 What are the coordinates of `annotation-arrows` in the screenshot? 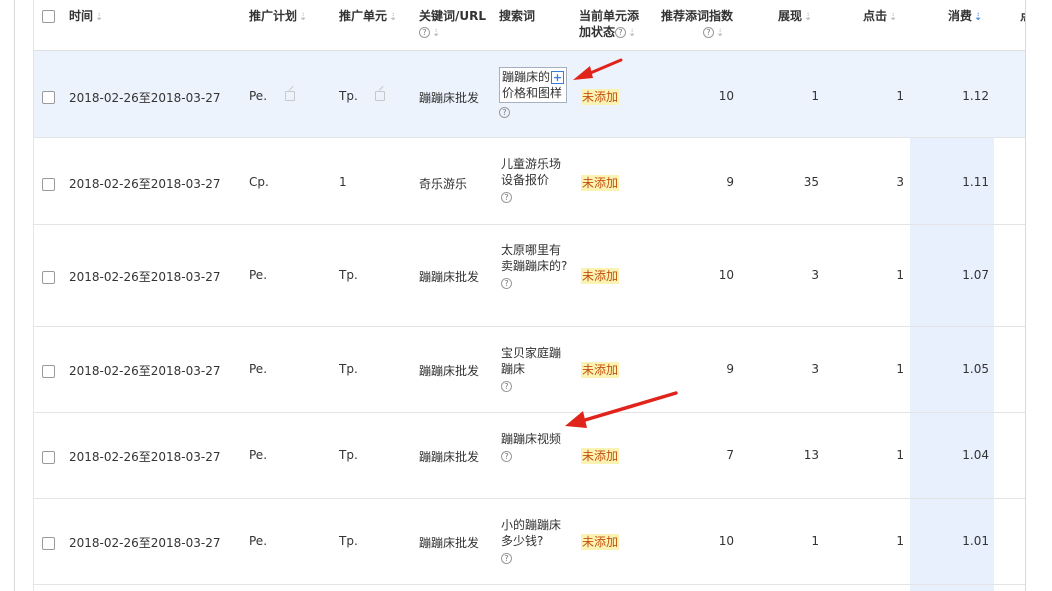 It's located at (621, 243).